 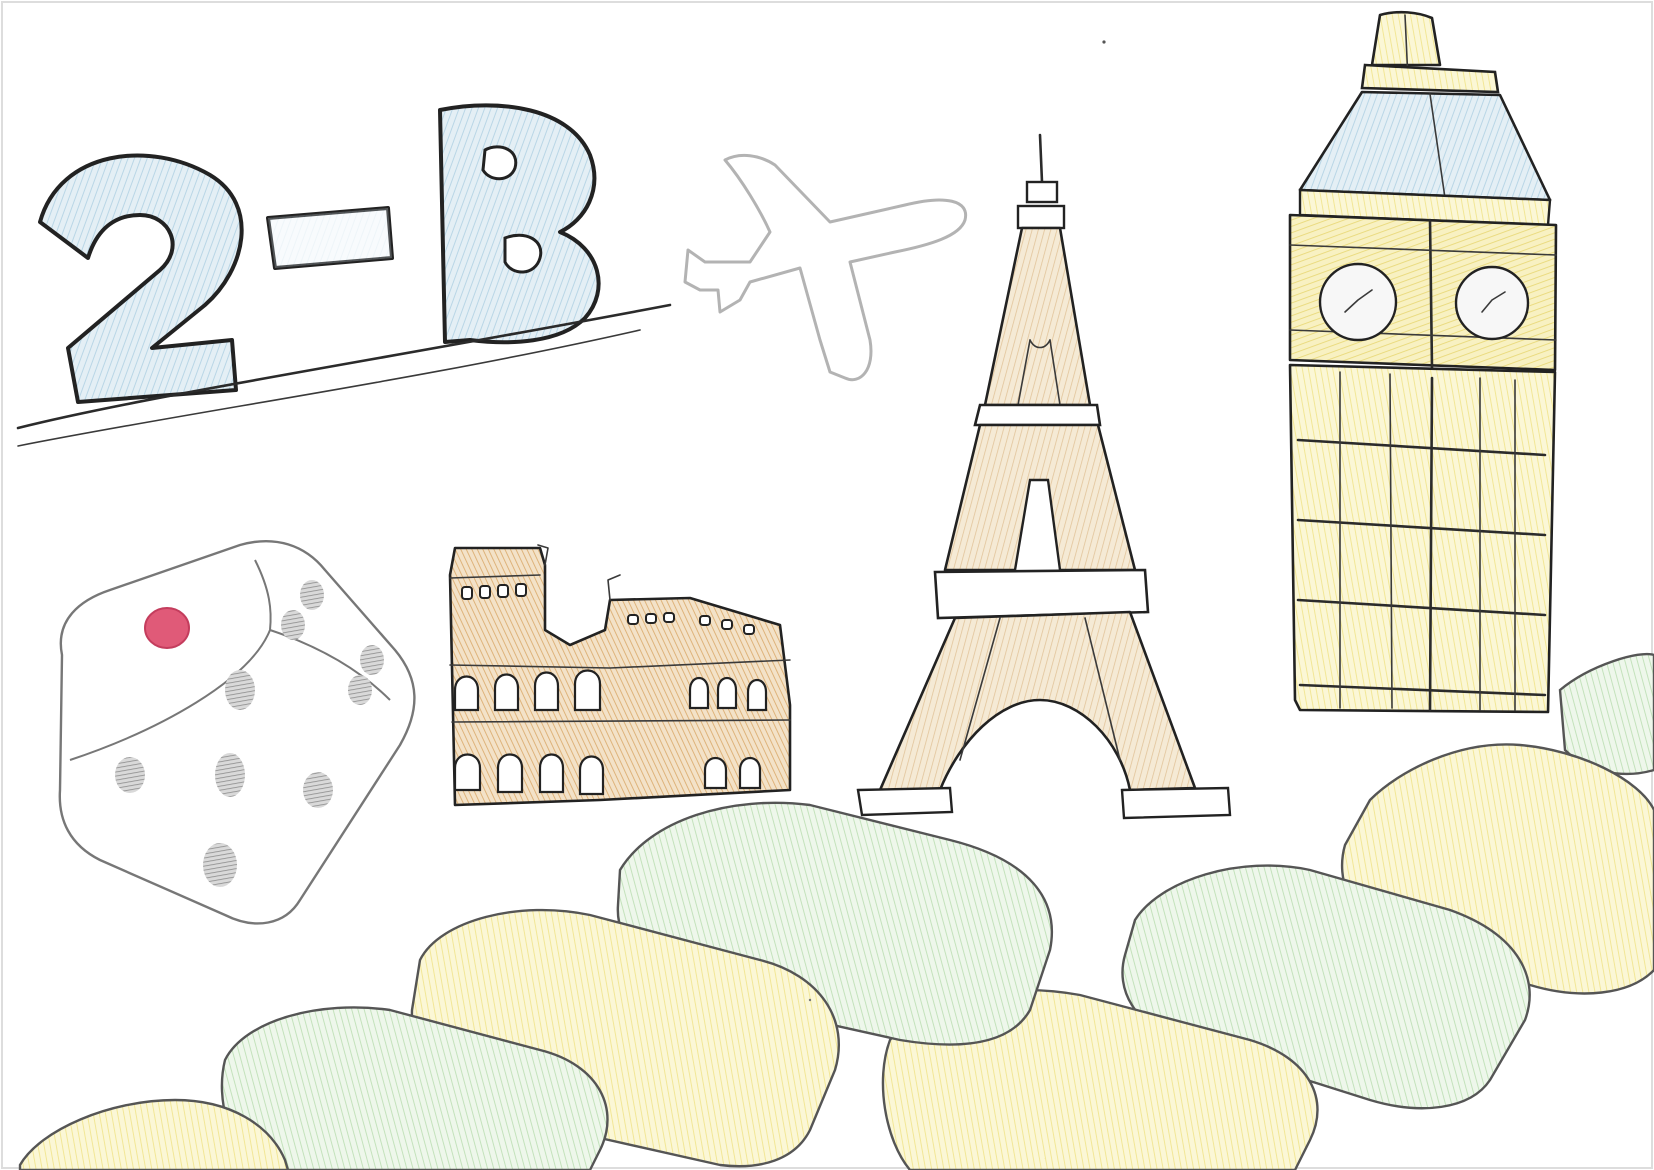 What do you see at coordinates (519, 224) in the screenshot?
I see `title-letter-b` at bounding box center [519, 224].